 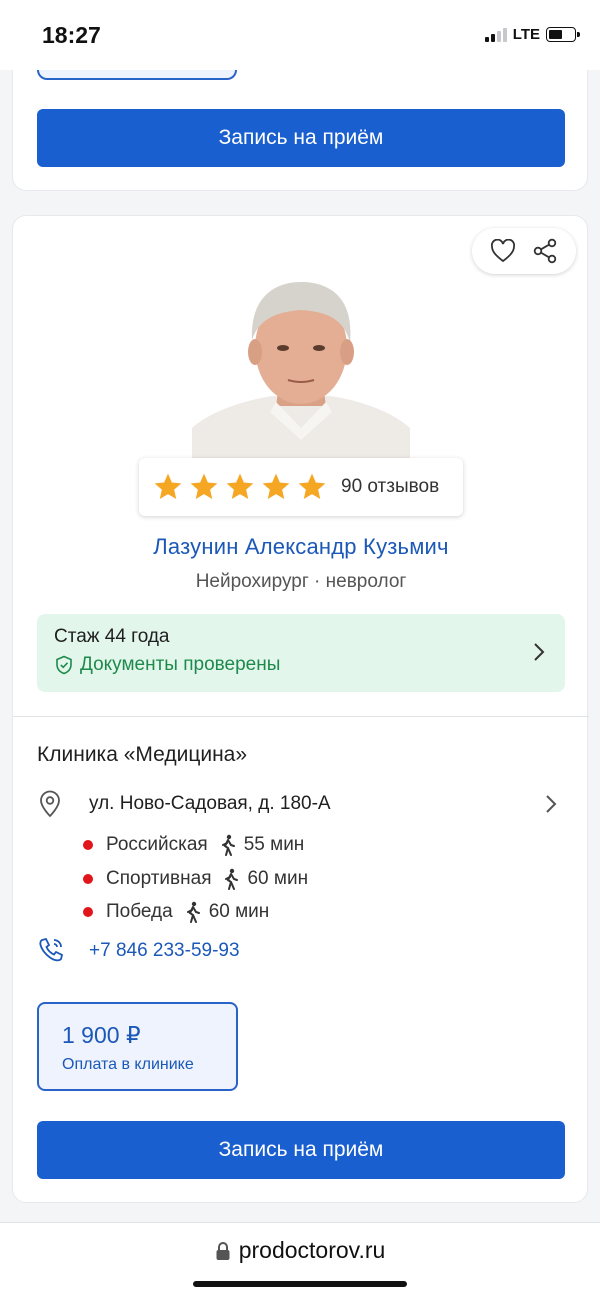 I want to click on metro-station-name: Победа, so click(x=139, y=911).